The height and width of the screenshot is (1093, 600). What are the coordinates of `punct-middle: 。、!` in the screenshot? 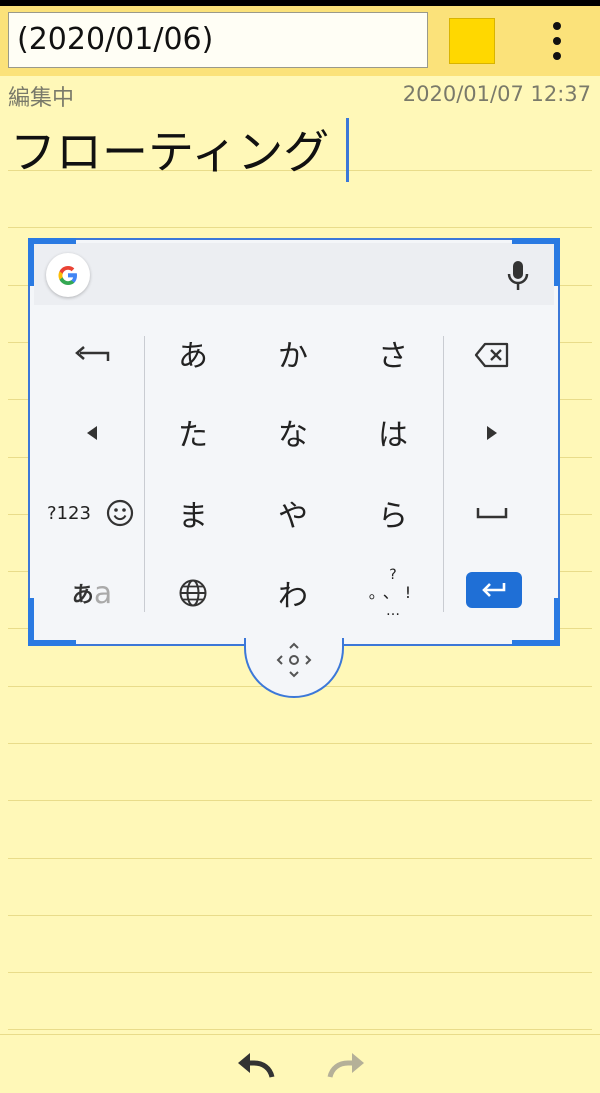 It's located at (393, 592).